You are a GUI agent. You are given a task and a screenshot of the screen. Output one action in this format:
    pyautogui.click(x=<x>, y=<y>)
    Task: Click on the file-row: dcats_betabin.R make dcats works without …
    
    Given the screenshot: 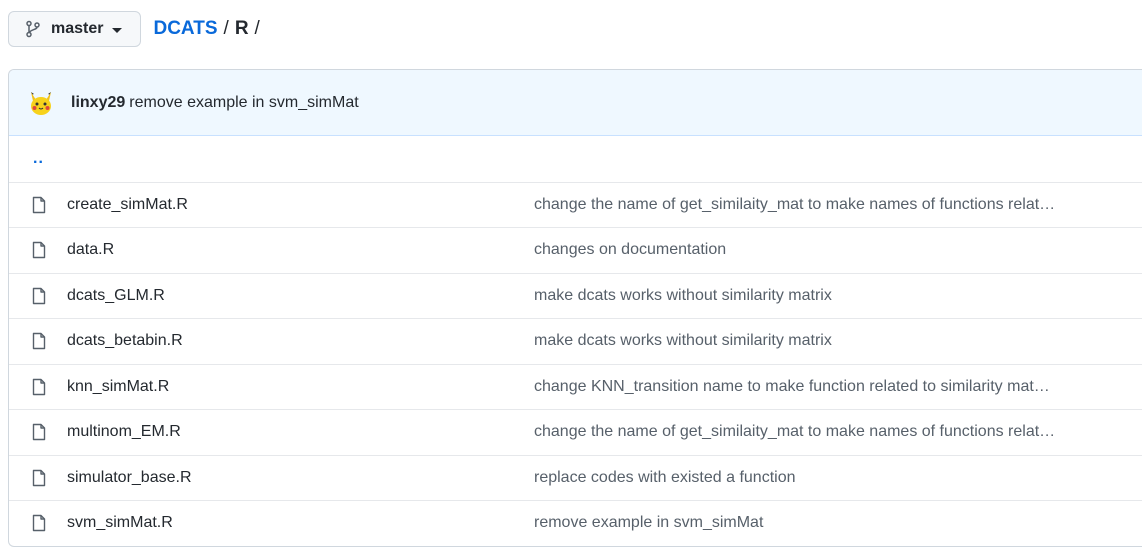 What is the action you would take?
    pyautogui.click(x=575, y=341)
    